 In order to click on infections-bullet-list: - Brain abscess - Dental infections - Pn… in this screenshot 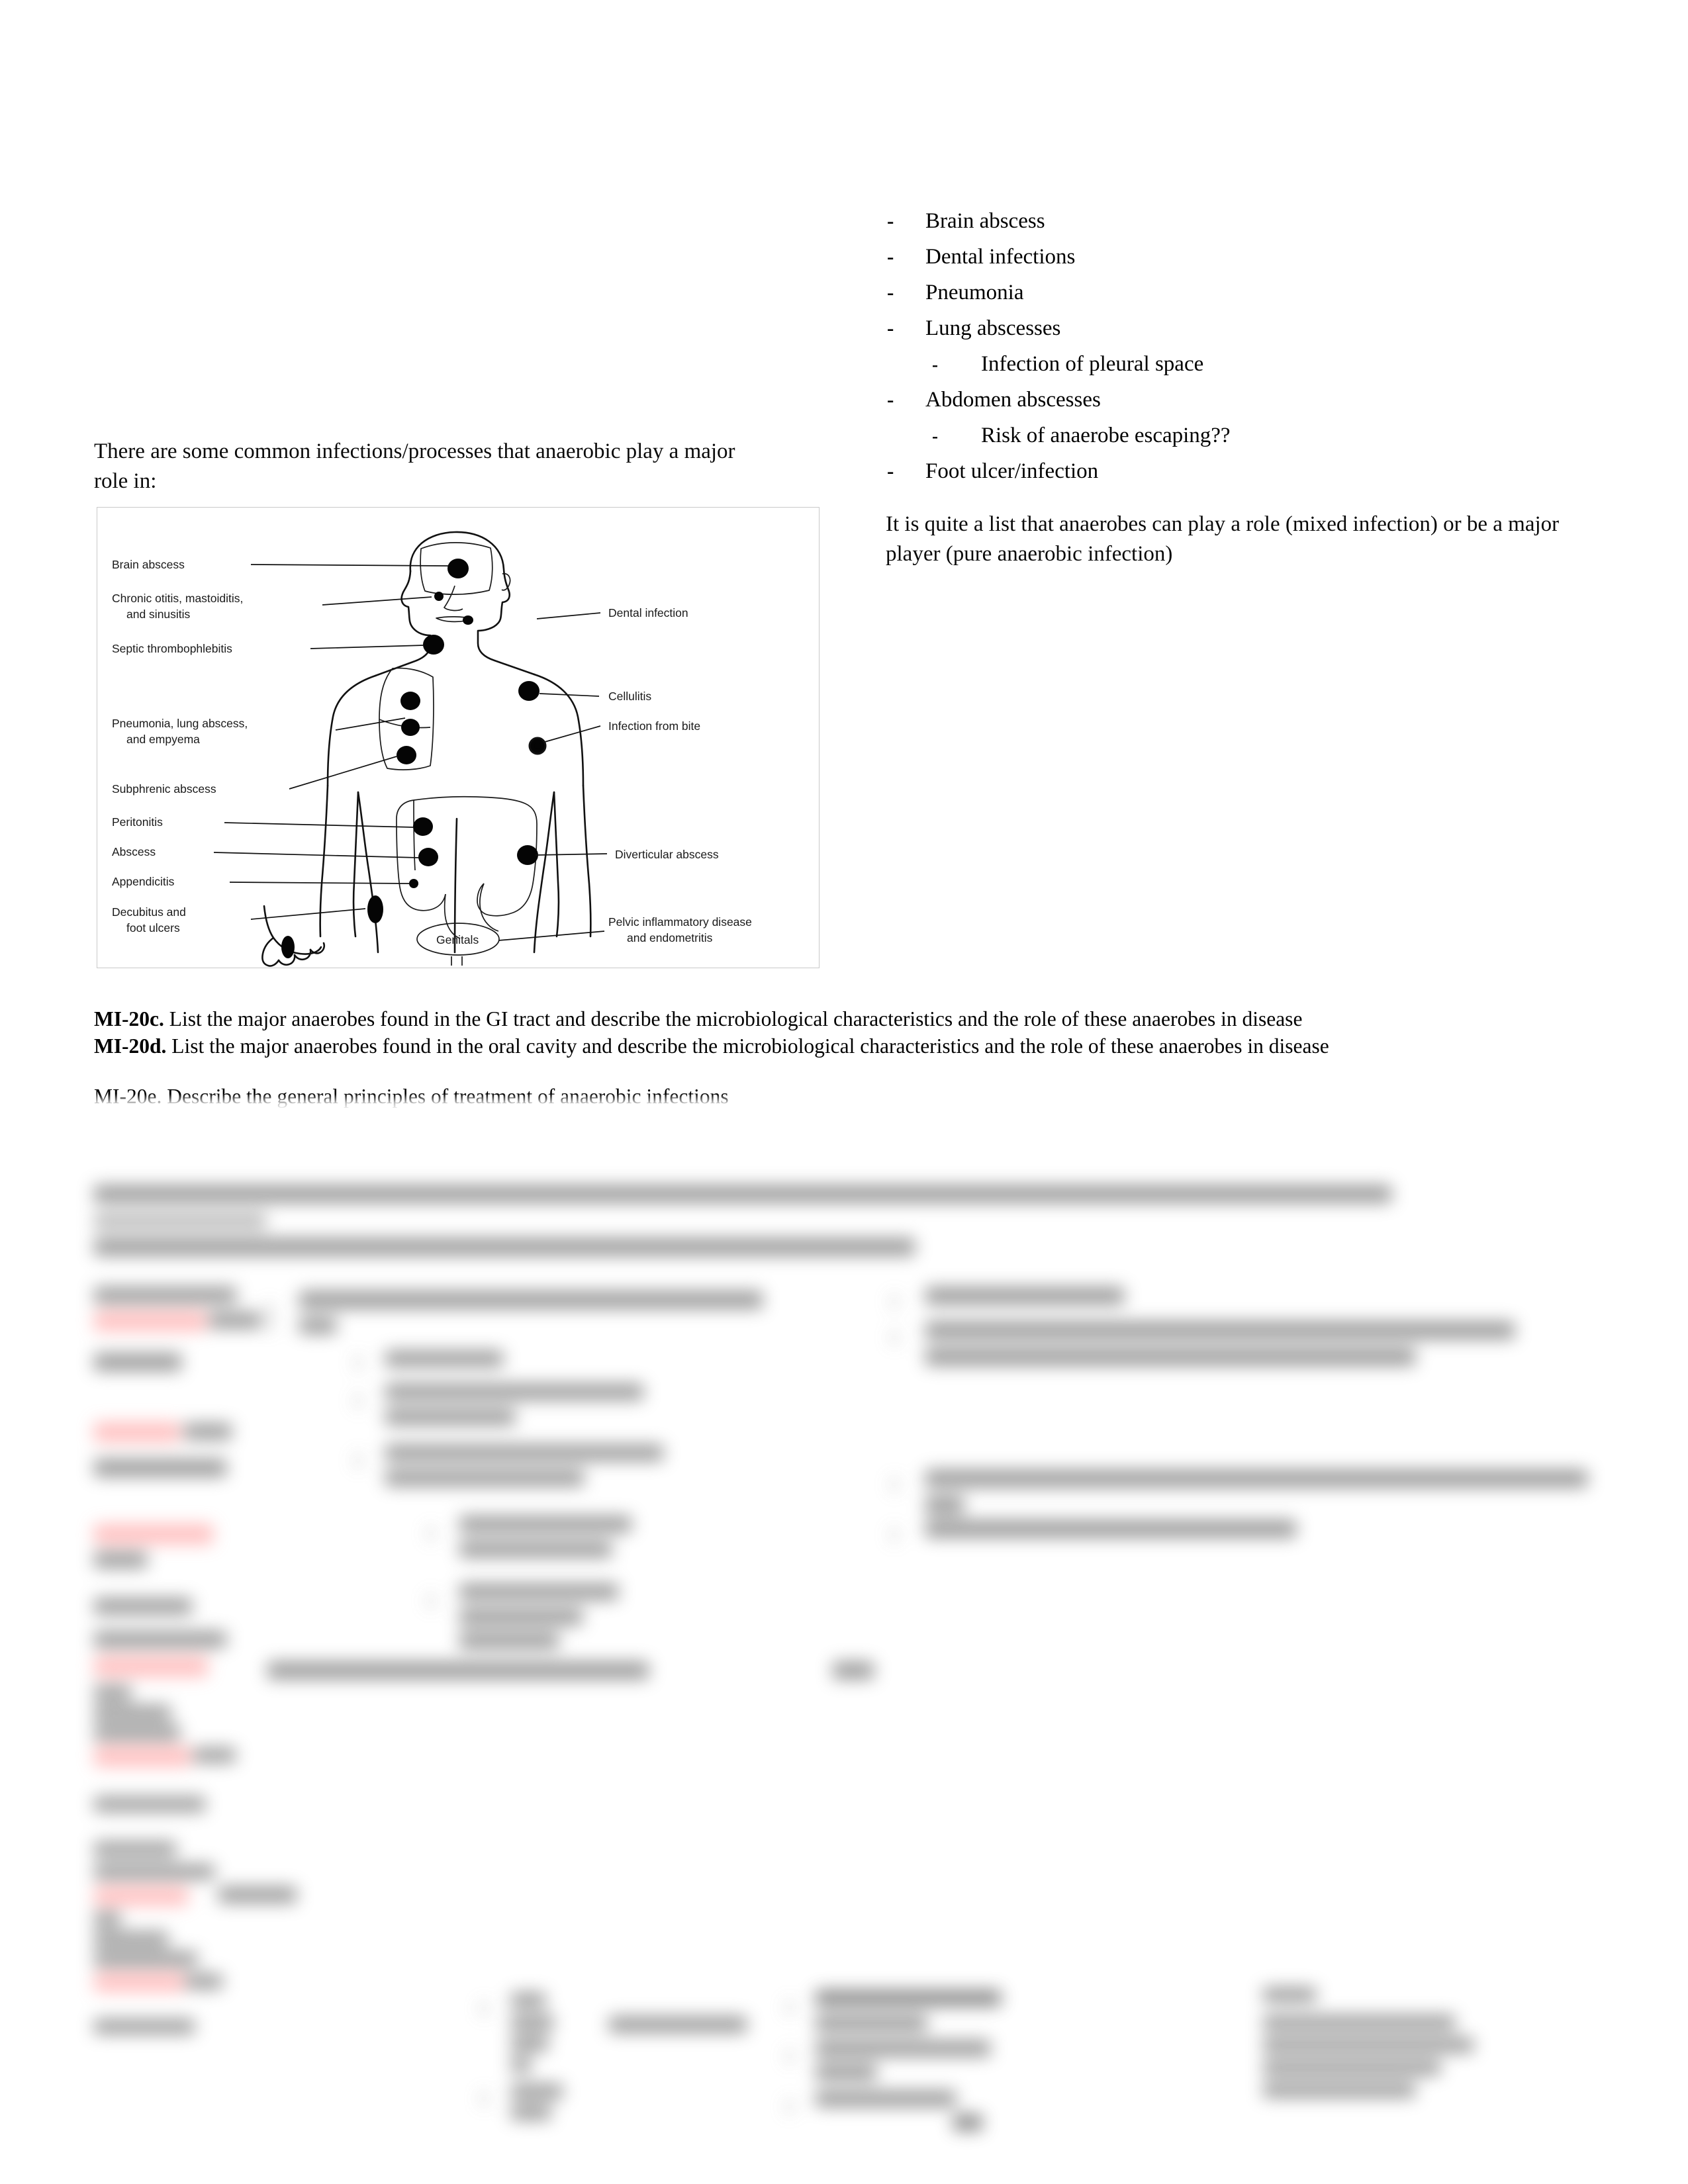, I will do `click(1248, 353)`.